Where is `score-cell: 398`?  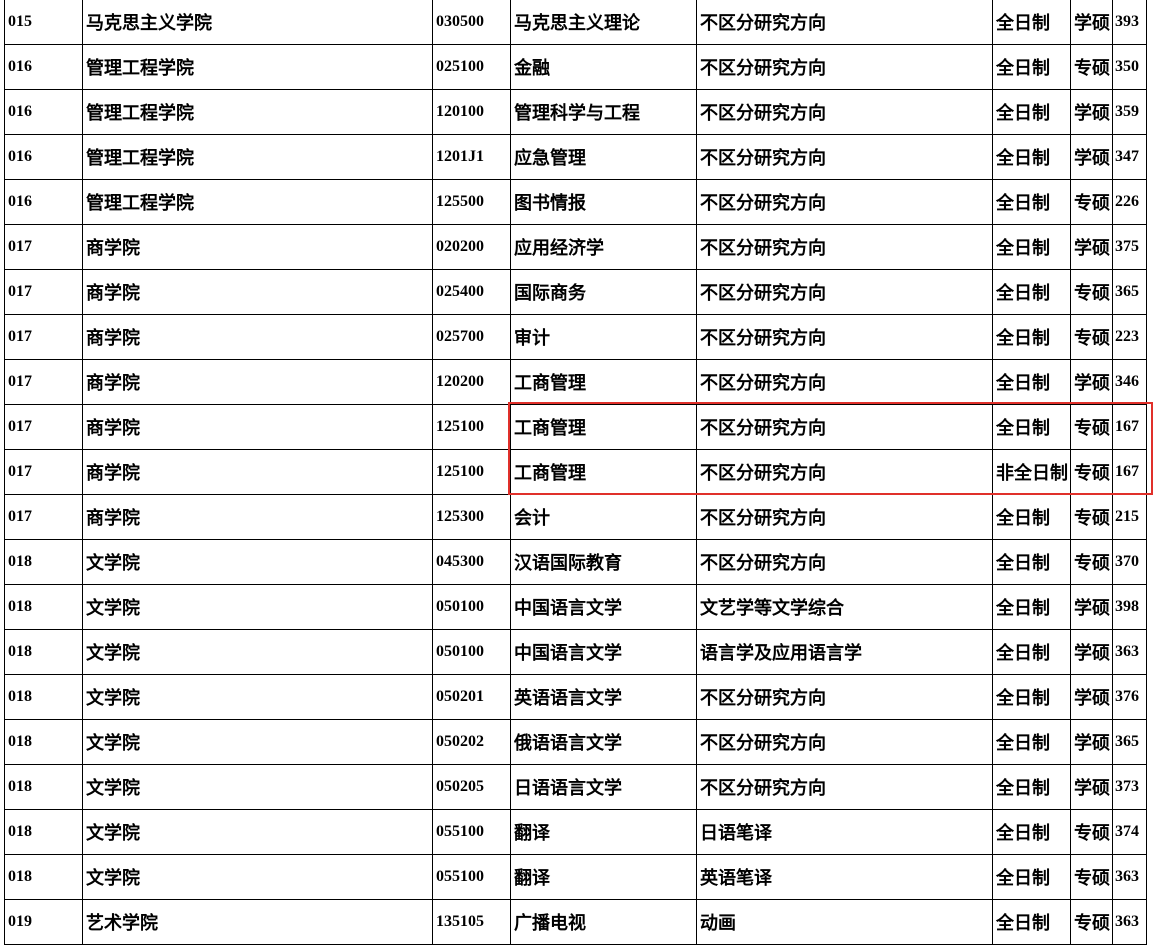 score-cell: 398 is located at coordinates (1129, 607).